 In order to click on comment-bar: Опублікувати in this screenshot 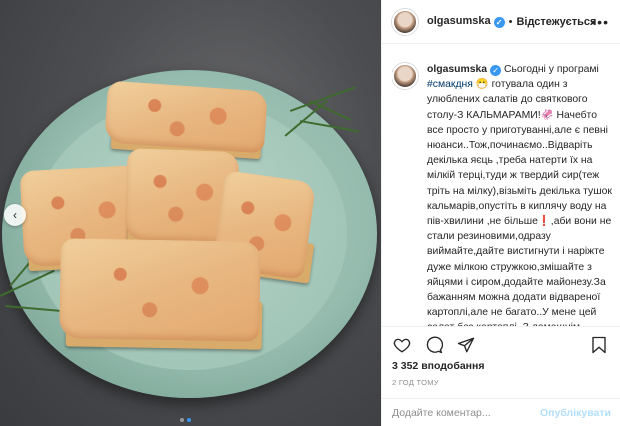, I will do `click(501, 412)`.